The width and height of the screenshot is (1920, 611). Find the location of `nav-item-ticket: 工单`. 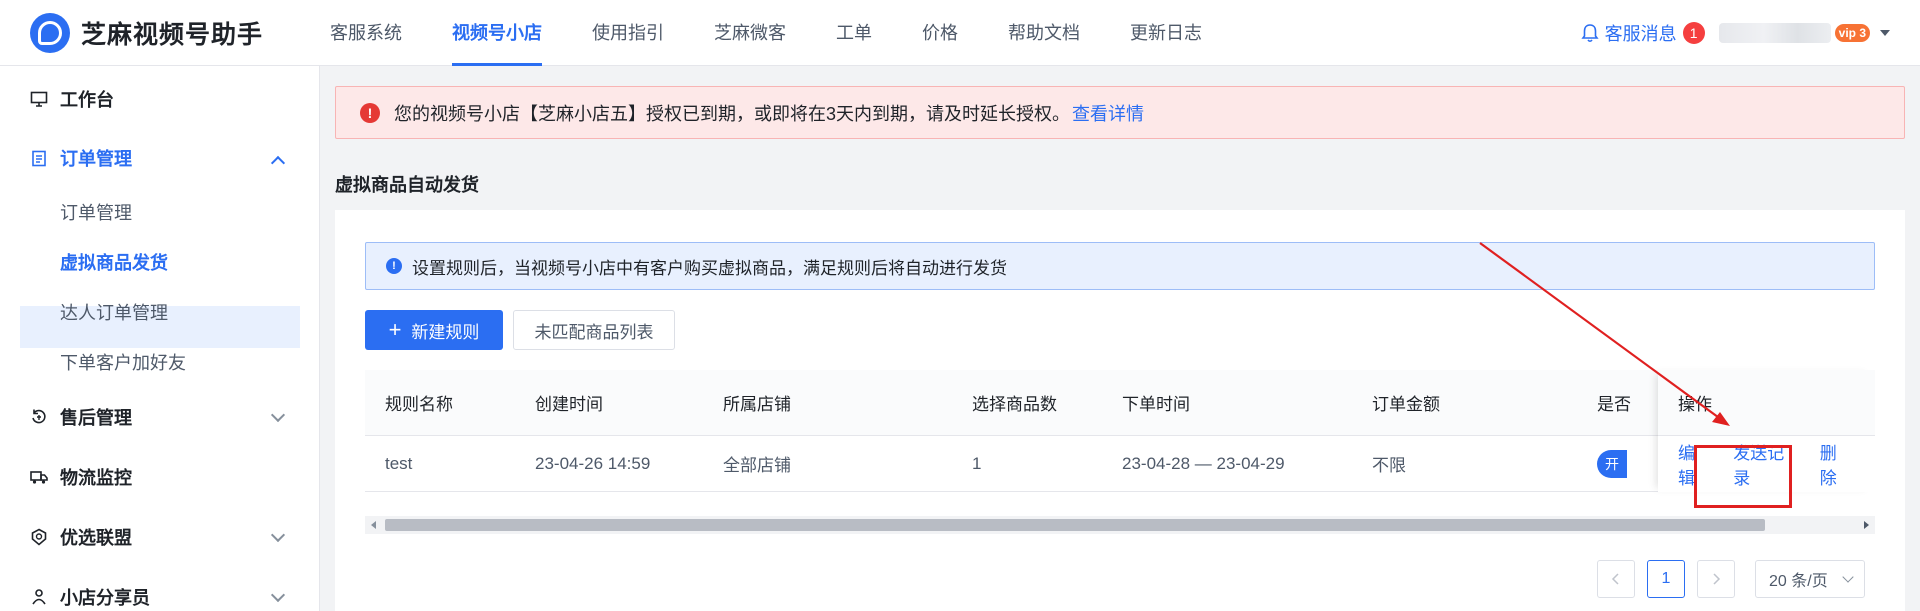

nav-item-ticket: 工单 is located at coordinates (854, 33).